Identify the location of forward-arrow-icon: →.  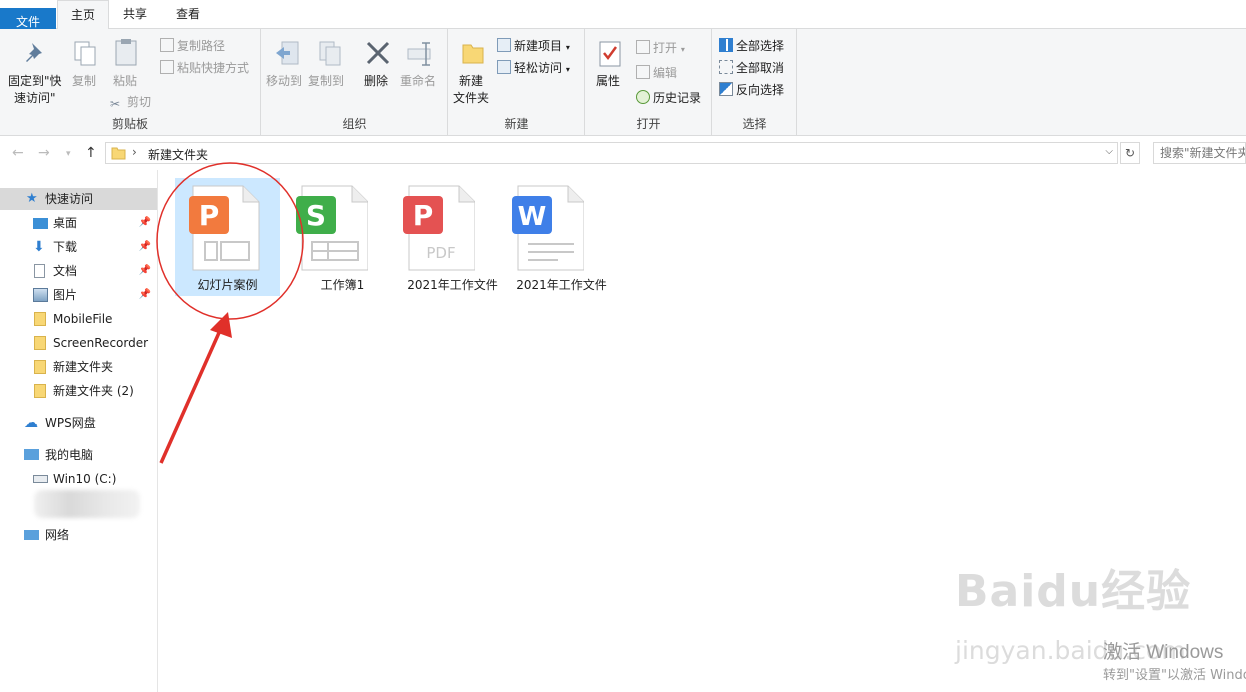
(44, 153).